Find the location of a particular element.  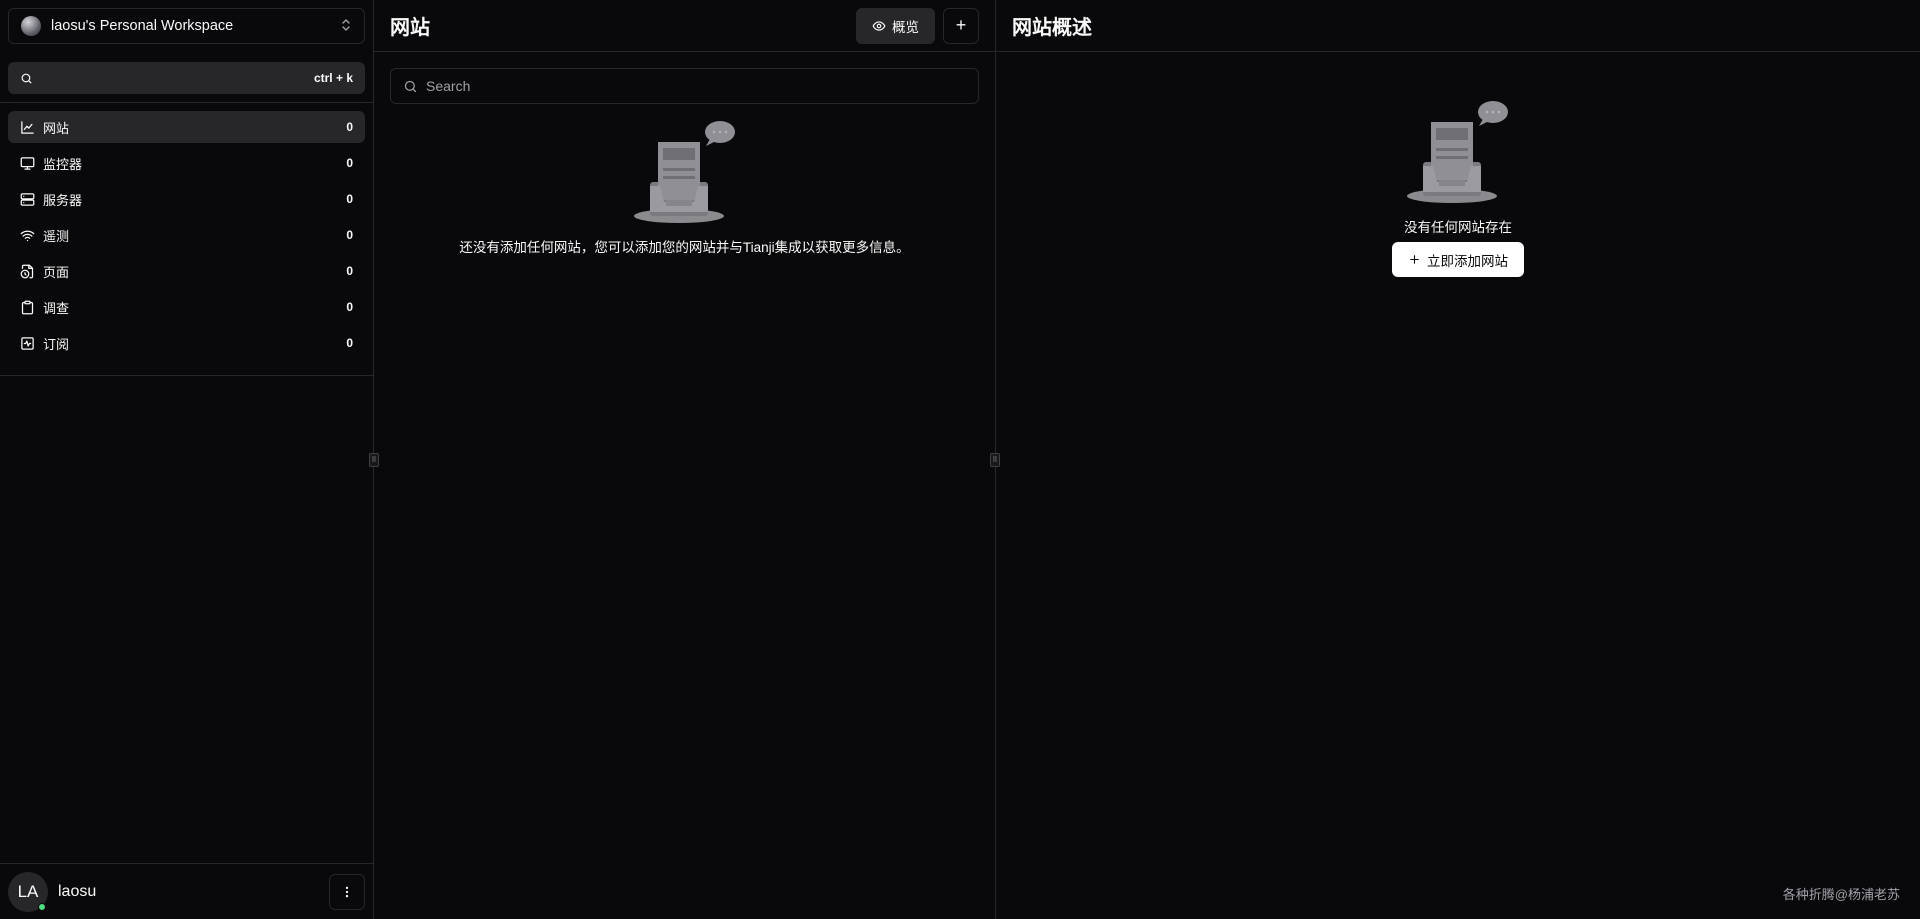

sidebar-item-servers: 服务器 0 is located at coordinates (186, 199).